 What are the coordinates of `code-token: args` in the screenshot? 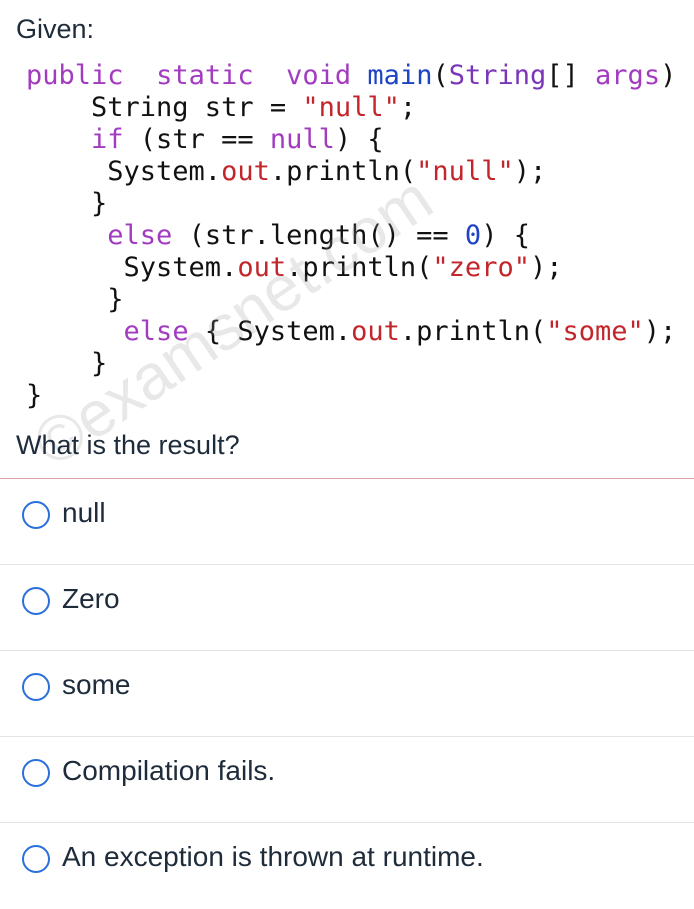 It's located at (628, 75).